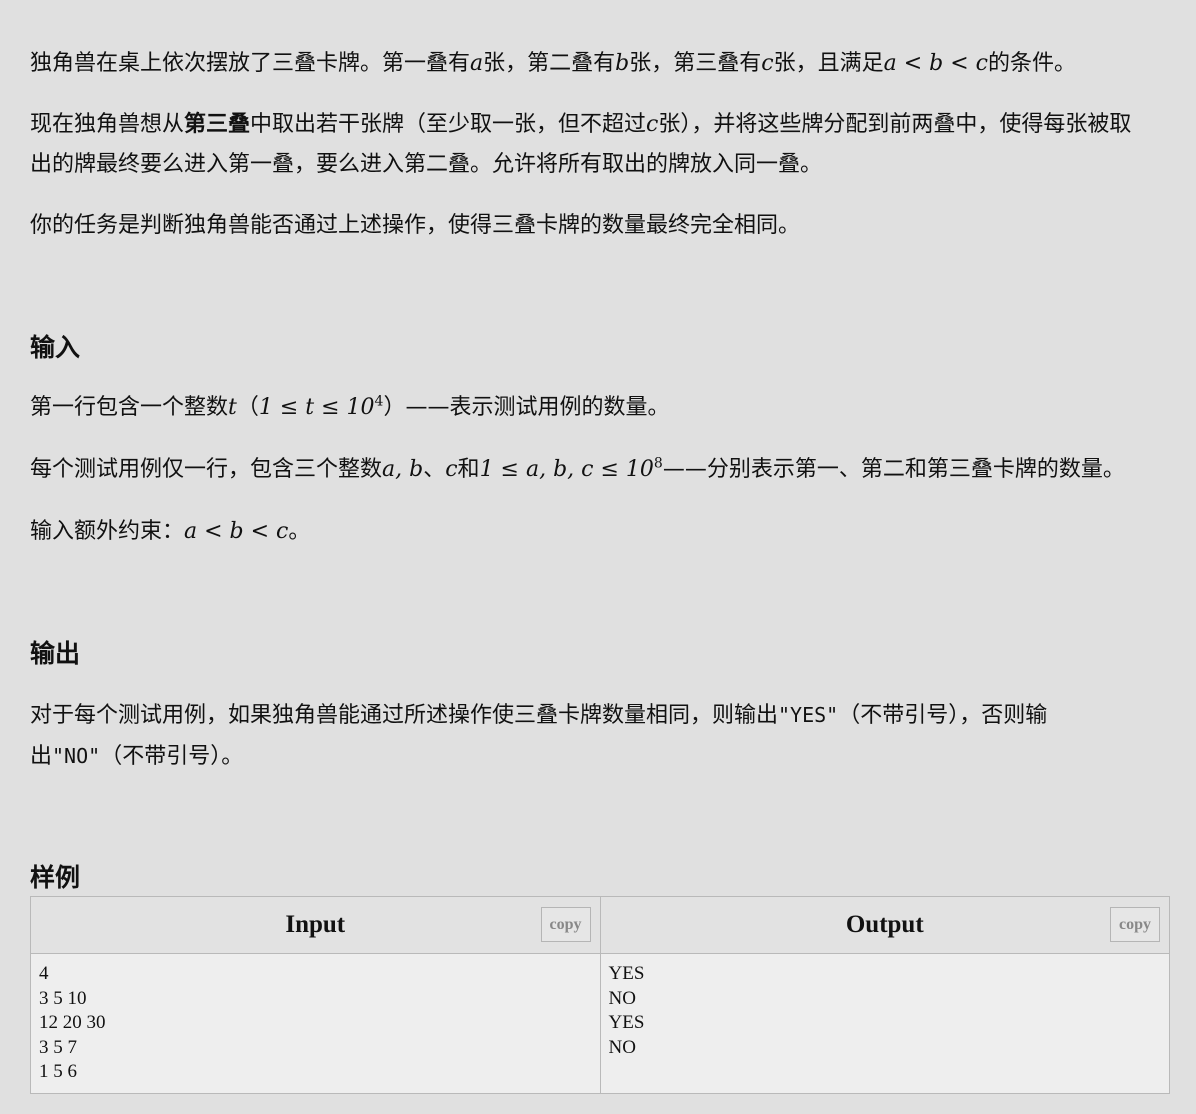 This screenshot has height=1114, width=1196. I want to click on sample-input-panel: Input copy 4 3 5 10 12 20 30 3 5 7 1 5 6, so click(315, 995).